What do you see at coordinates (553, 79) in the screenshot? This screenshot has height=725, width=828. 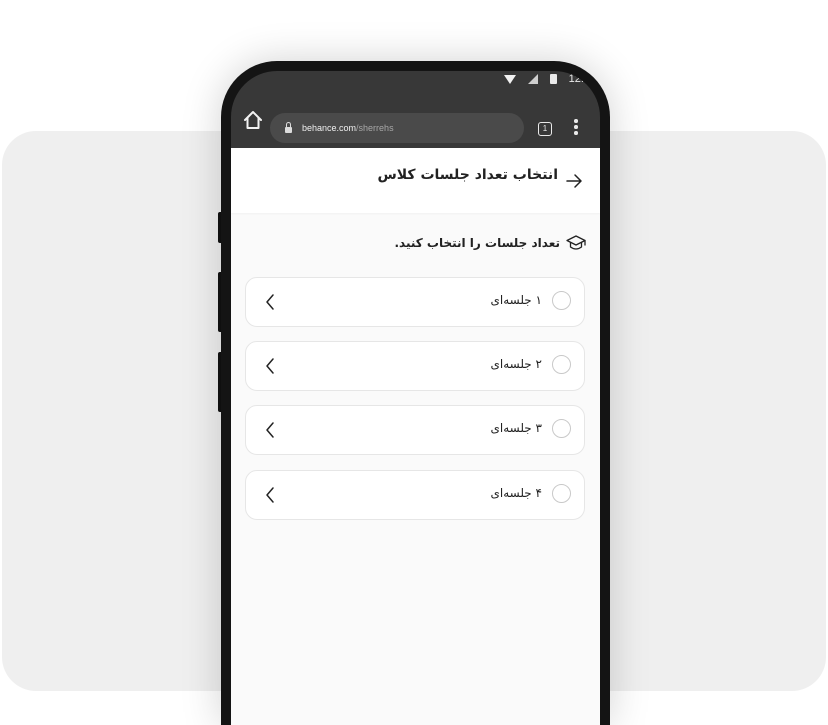 I see `battery-icon` at bounding box center [553, 79].